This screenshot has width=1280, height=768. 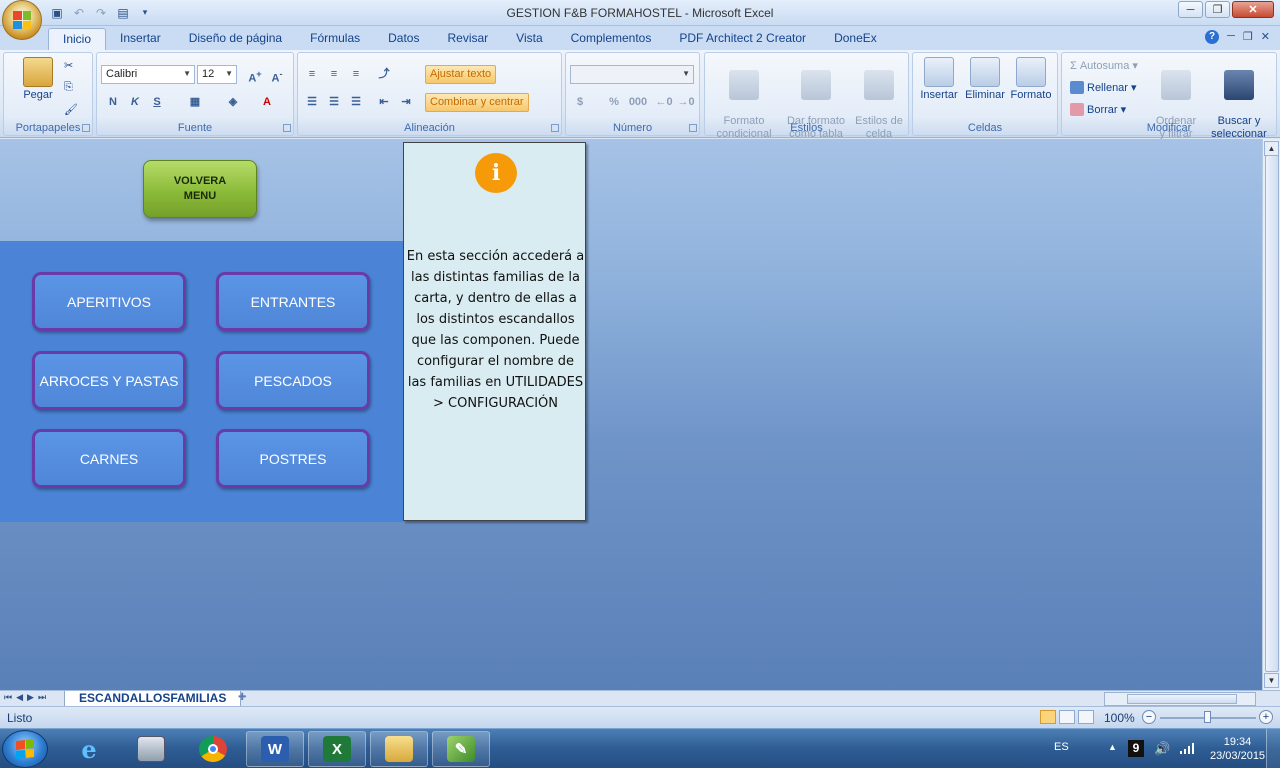 I want to click on insert-sheet-icon: ✚, so click(x=246, y=698).